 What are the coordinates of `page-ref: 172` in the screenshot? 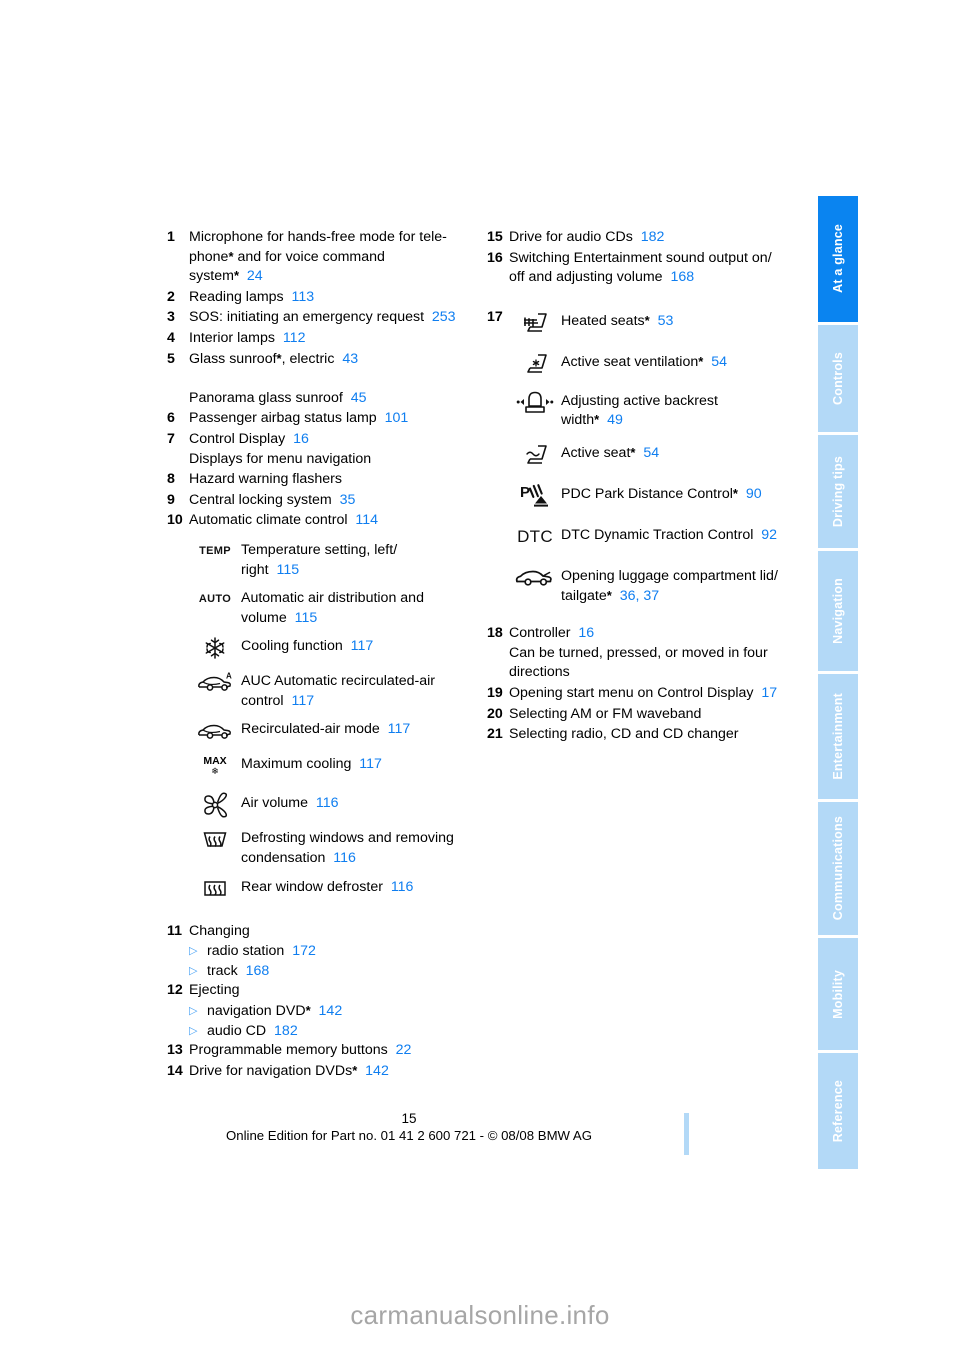 It's located at (304, 951).